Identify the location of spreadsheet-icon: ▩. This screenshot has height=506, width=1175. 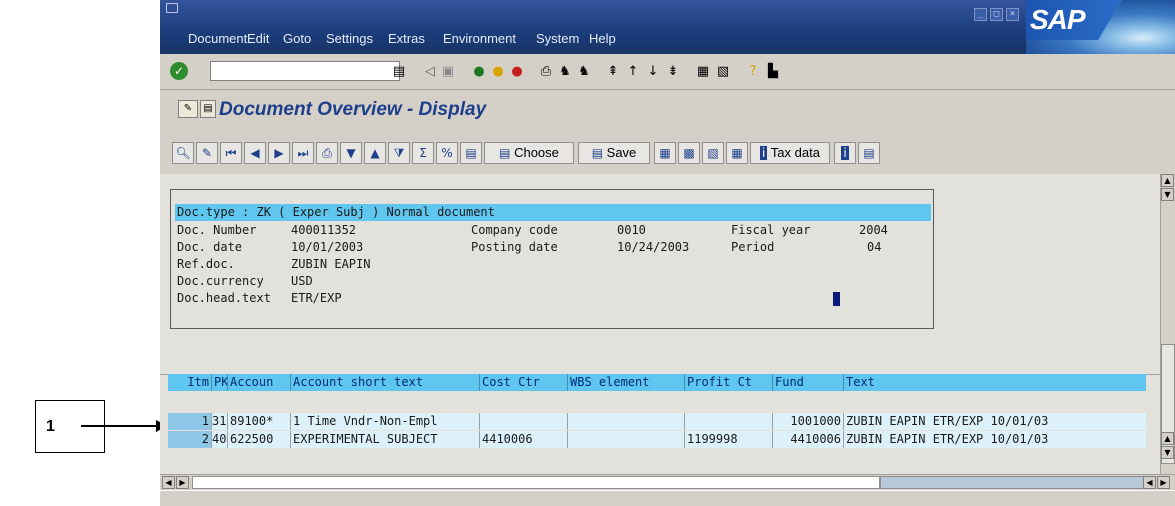
(689, 153).